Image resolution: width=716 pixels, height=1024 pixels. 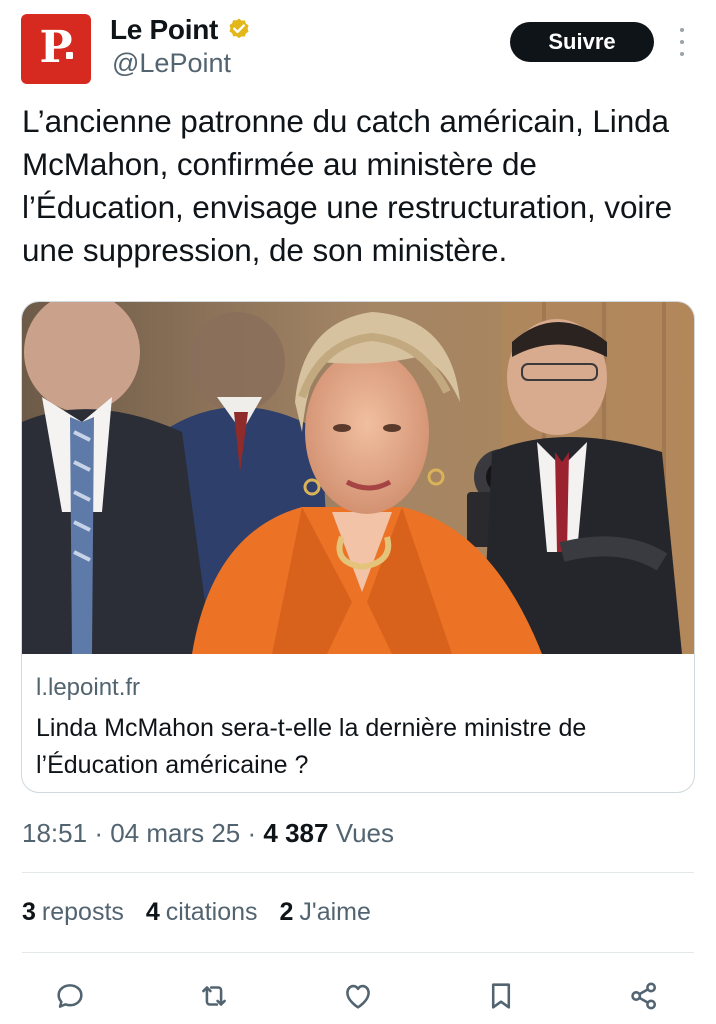 I want to click on name-row: Le Point, so click(x=181, y=30).